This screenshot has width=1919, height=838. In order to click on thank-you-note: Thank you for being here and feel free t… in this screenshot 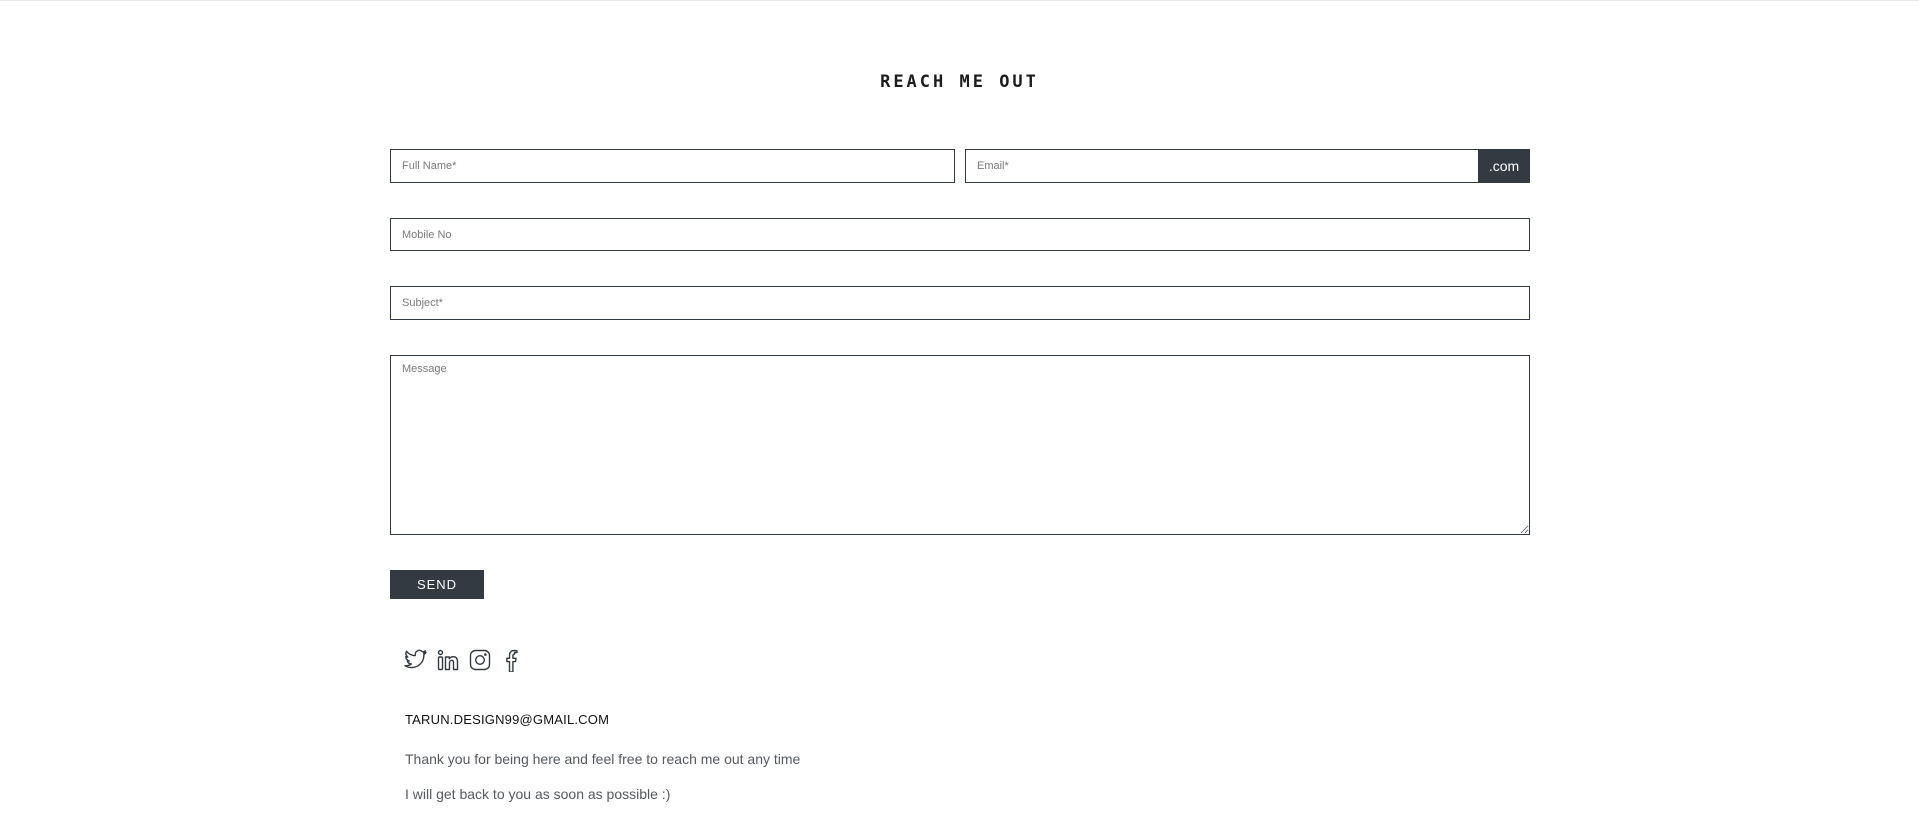, I will do `click(603, 759)`.